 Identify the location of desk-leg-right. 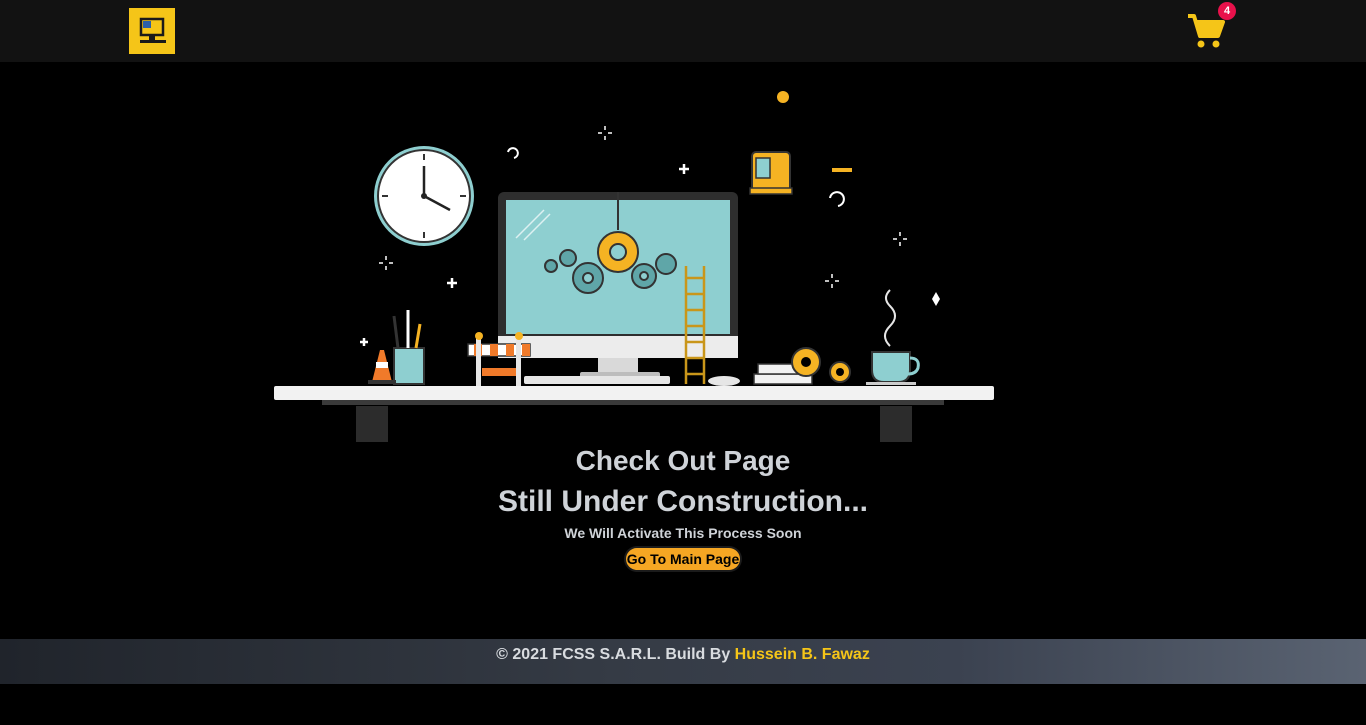
(896, 424).